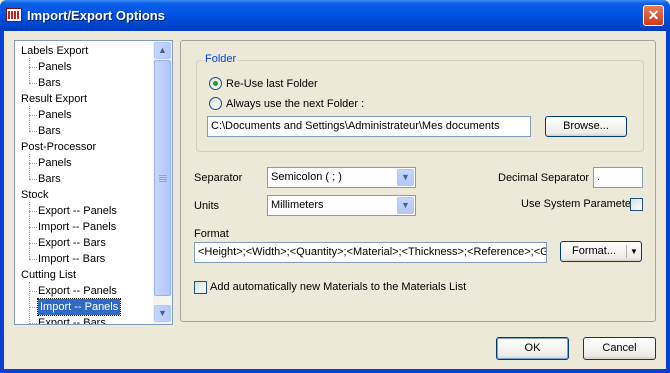 This screenshot has height=373, width=670. What do you see at coordinates (162, 50) in the screenshot?
I see `arrow-up-icon: ▲` at bounding box center [162, 50].